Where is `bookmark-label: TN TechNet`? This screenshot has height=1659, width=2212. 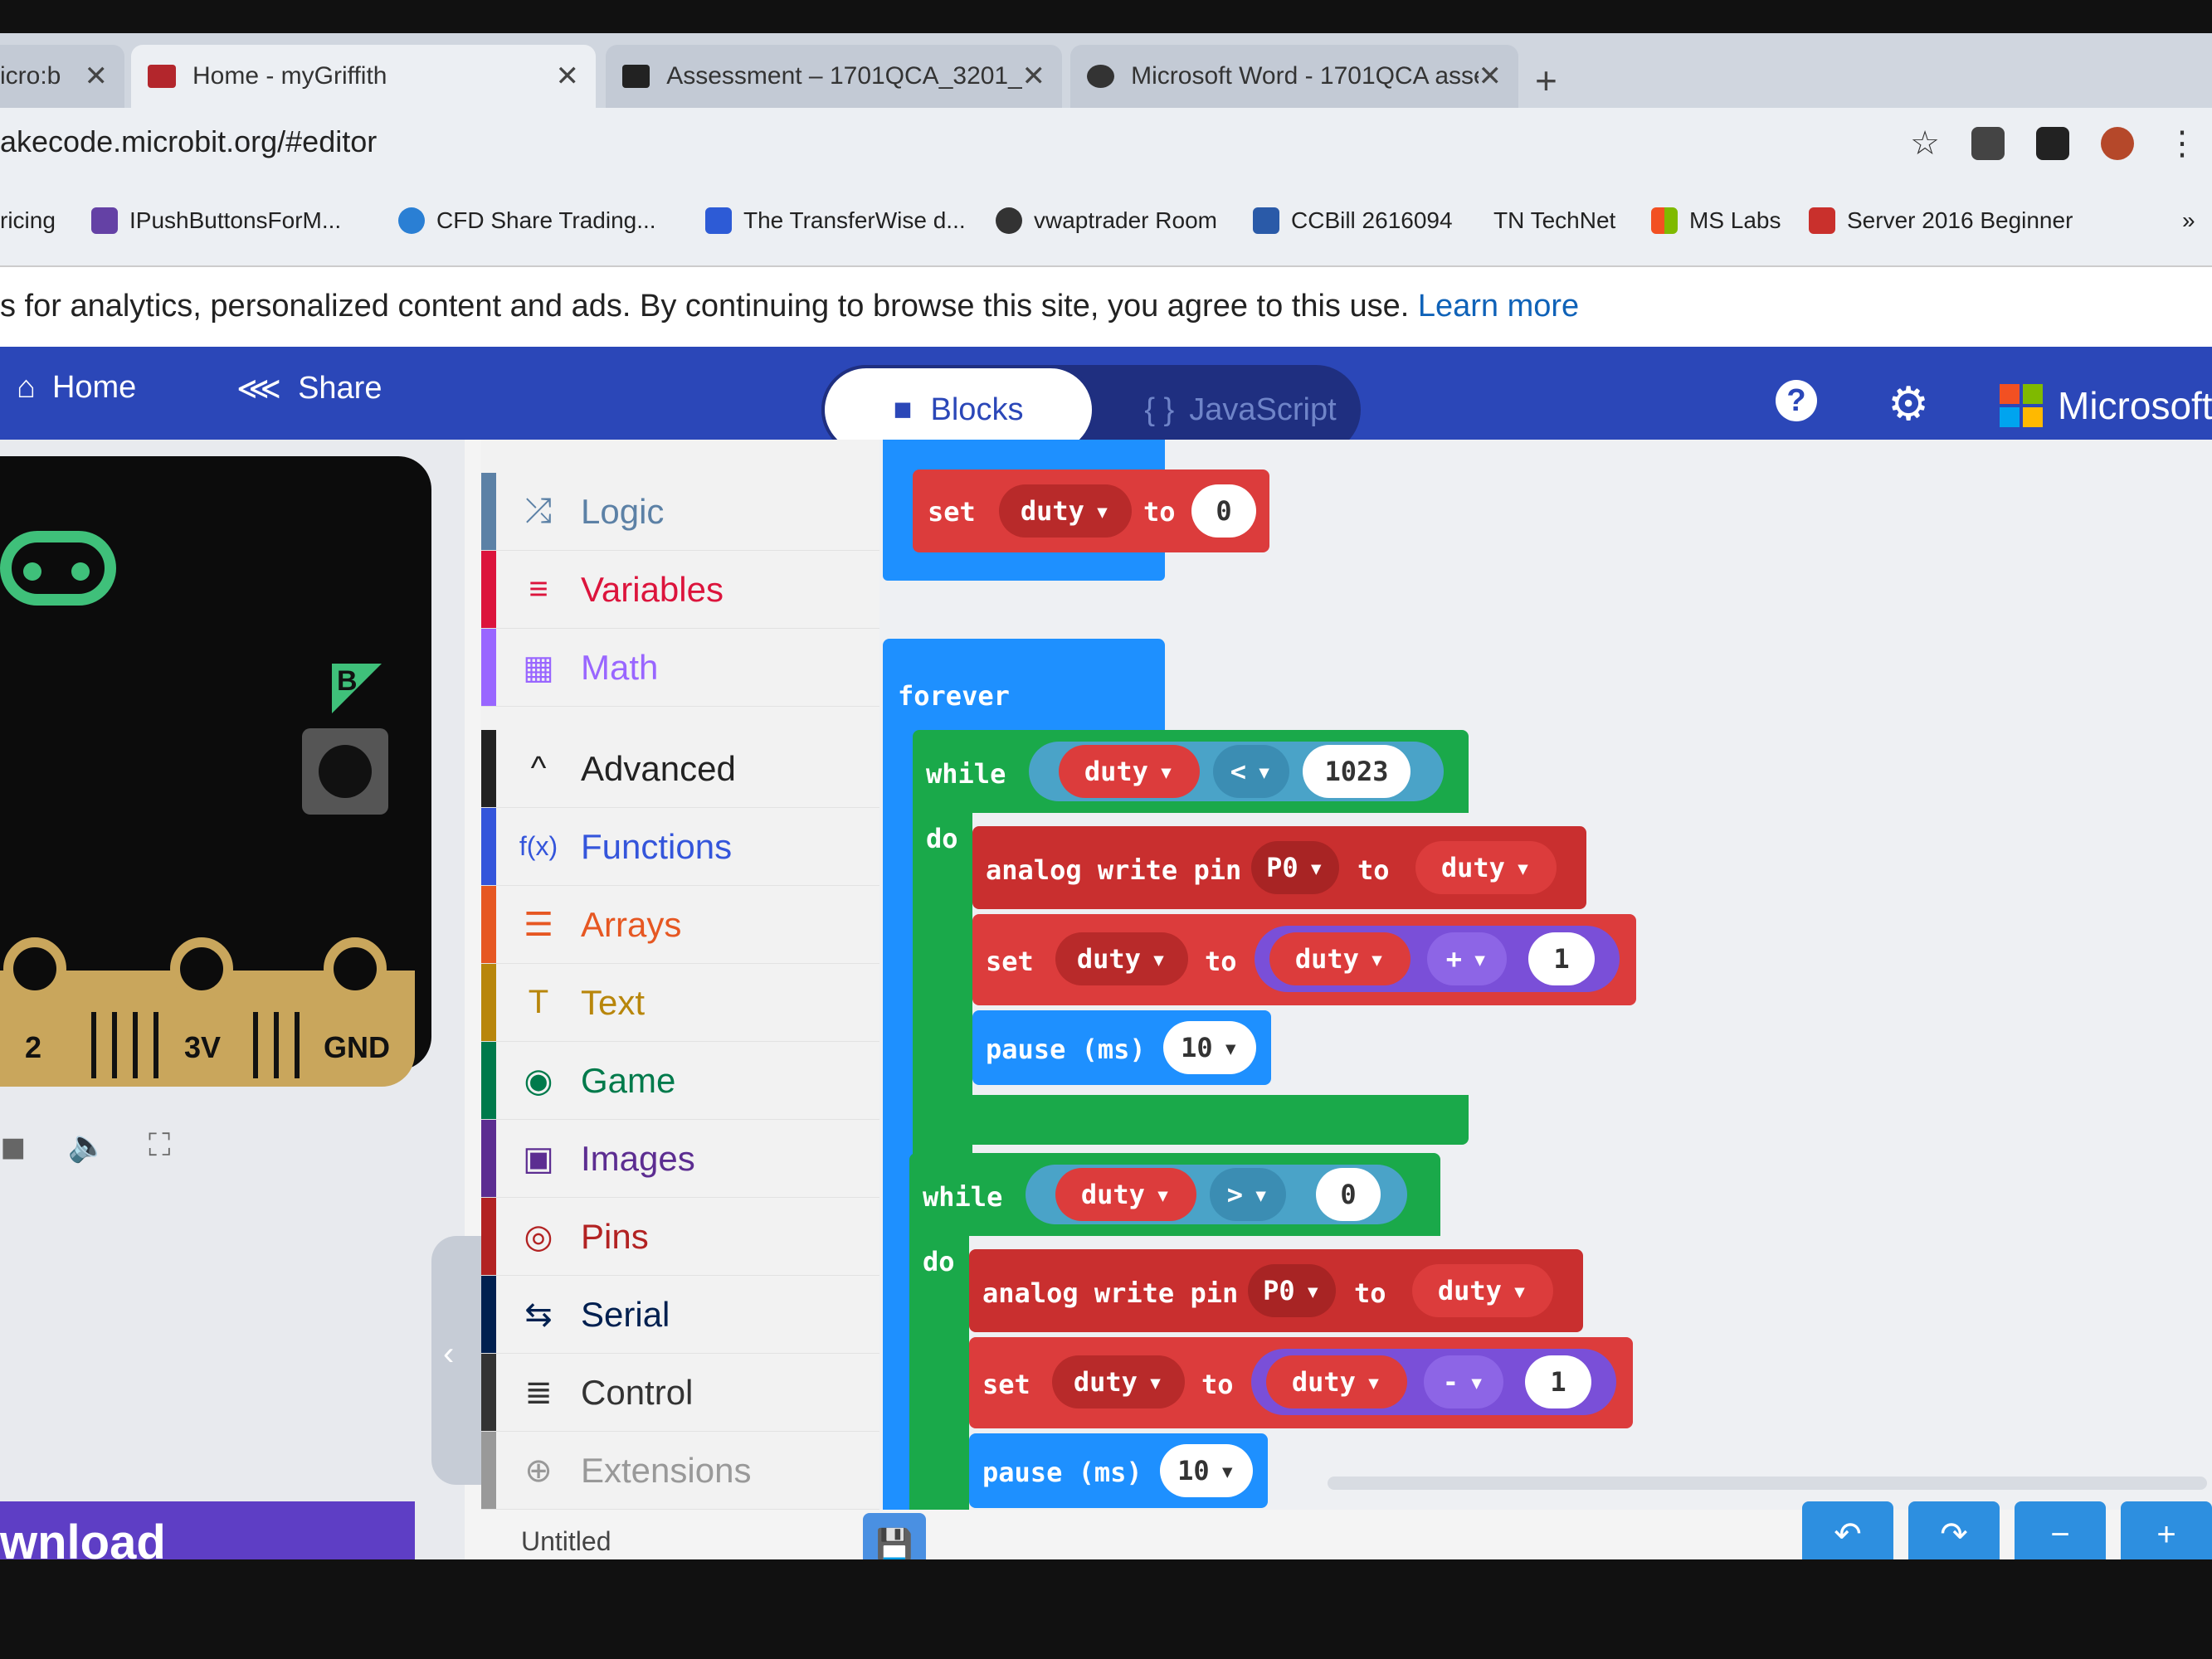 bookmark-label: TN TechNet is located at coordinates (1554, 220).